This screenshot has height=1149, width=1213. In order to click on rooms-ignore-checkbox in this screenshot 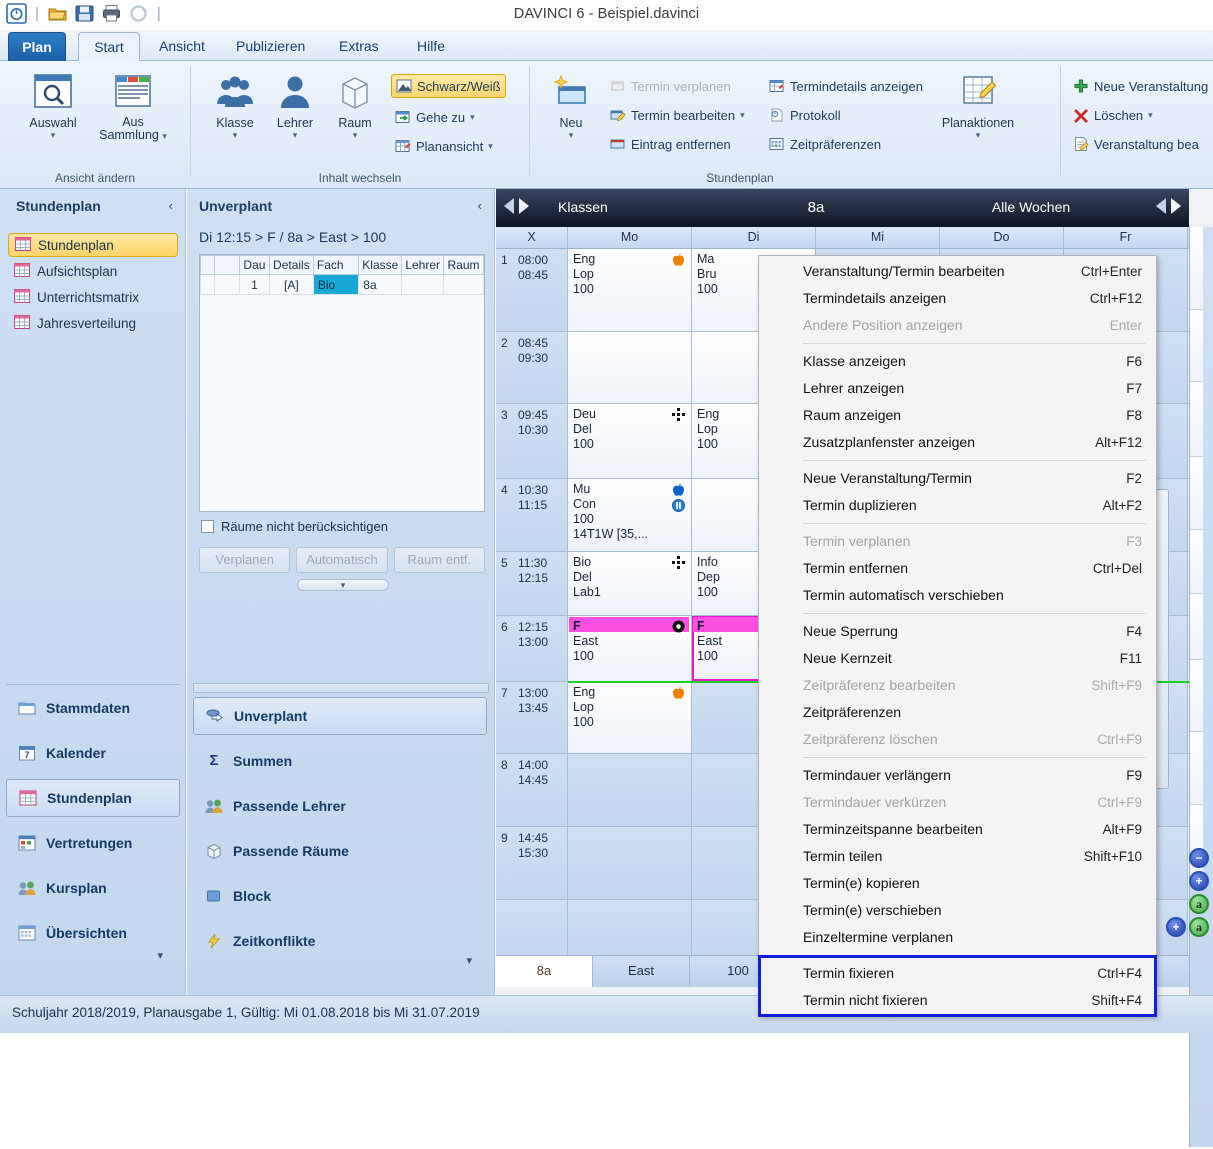, I will do `click(207, 526)`.